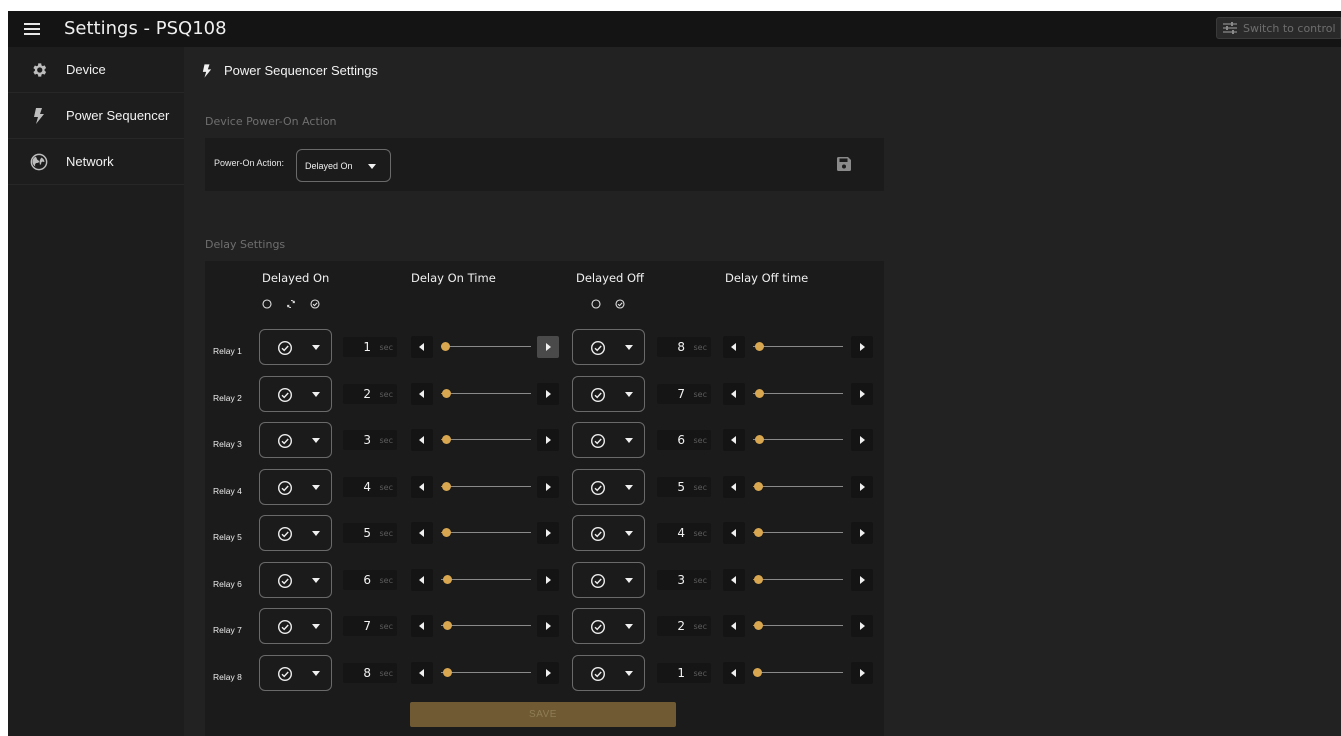 This screenshot has width=1341, height=736. What do you see at coordinates (370, 393) in the screenshot?
I see `delay-on-time-input: 2 sec` at bounding box center [370, 393].